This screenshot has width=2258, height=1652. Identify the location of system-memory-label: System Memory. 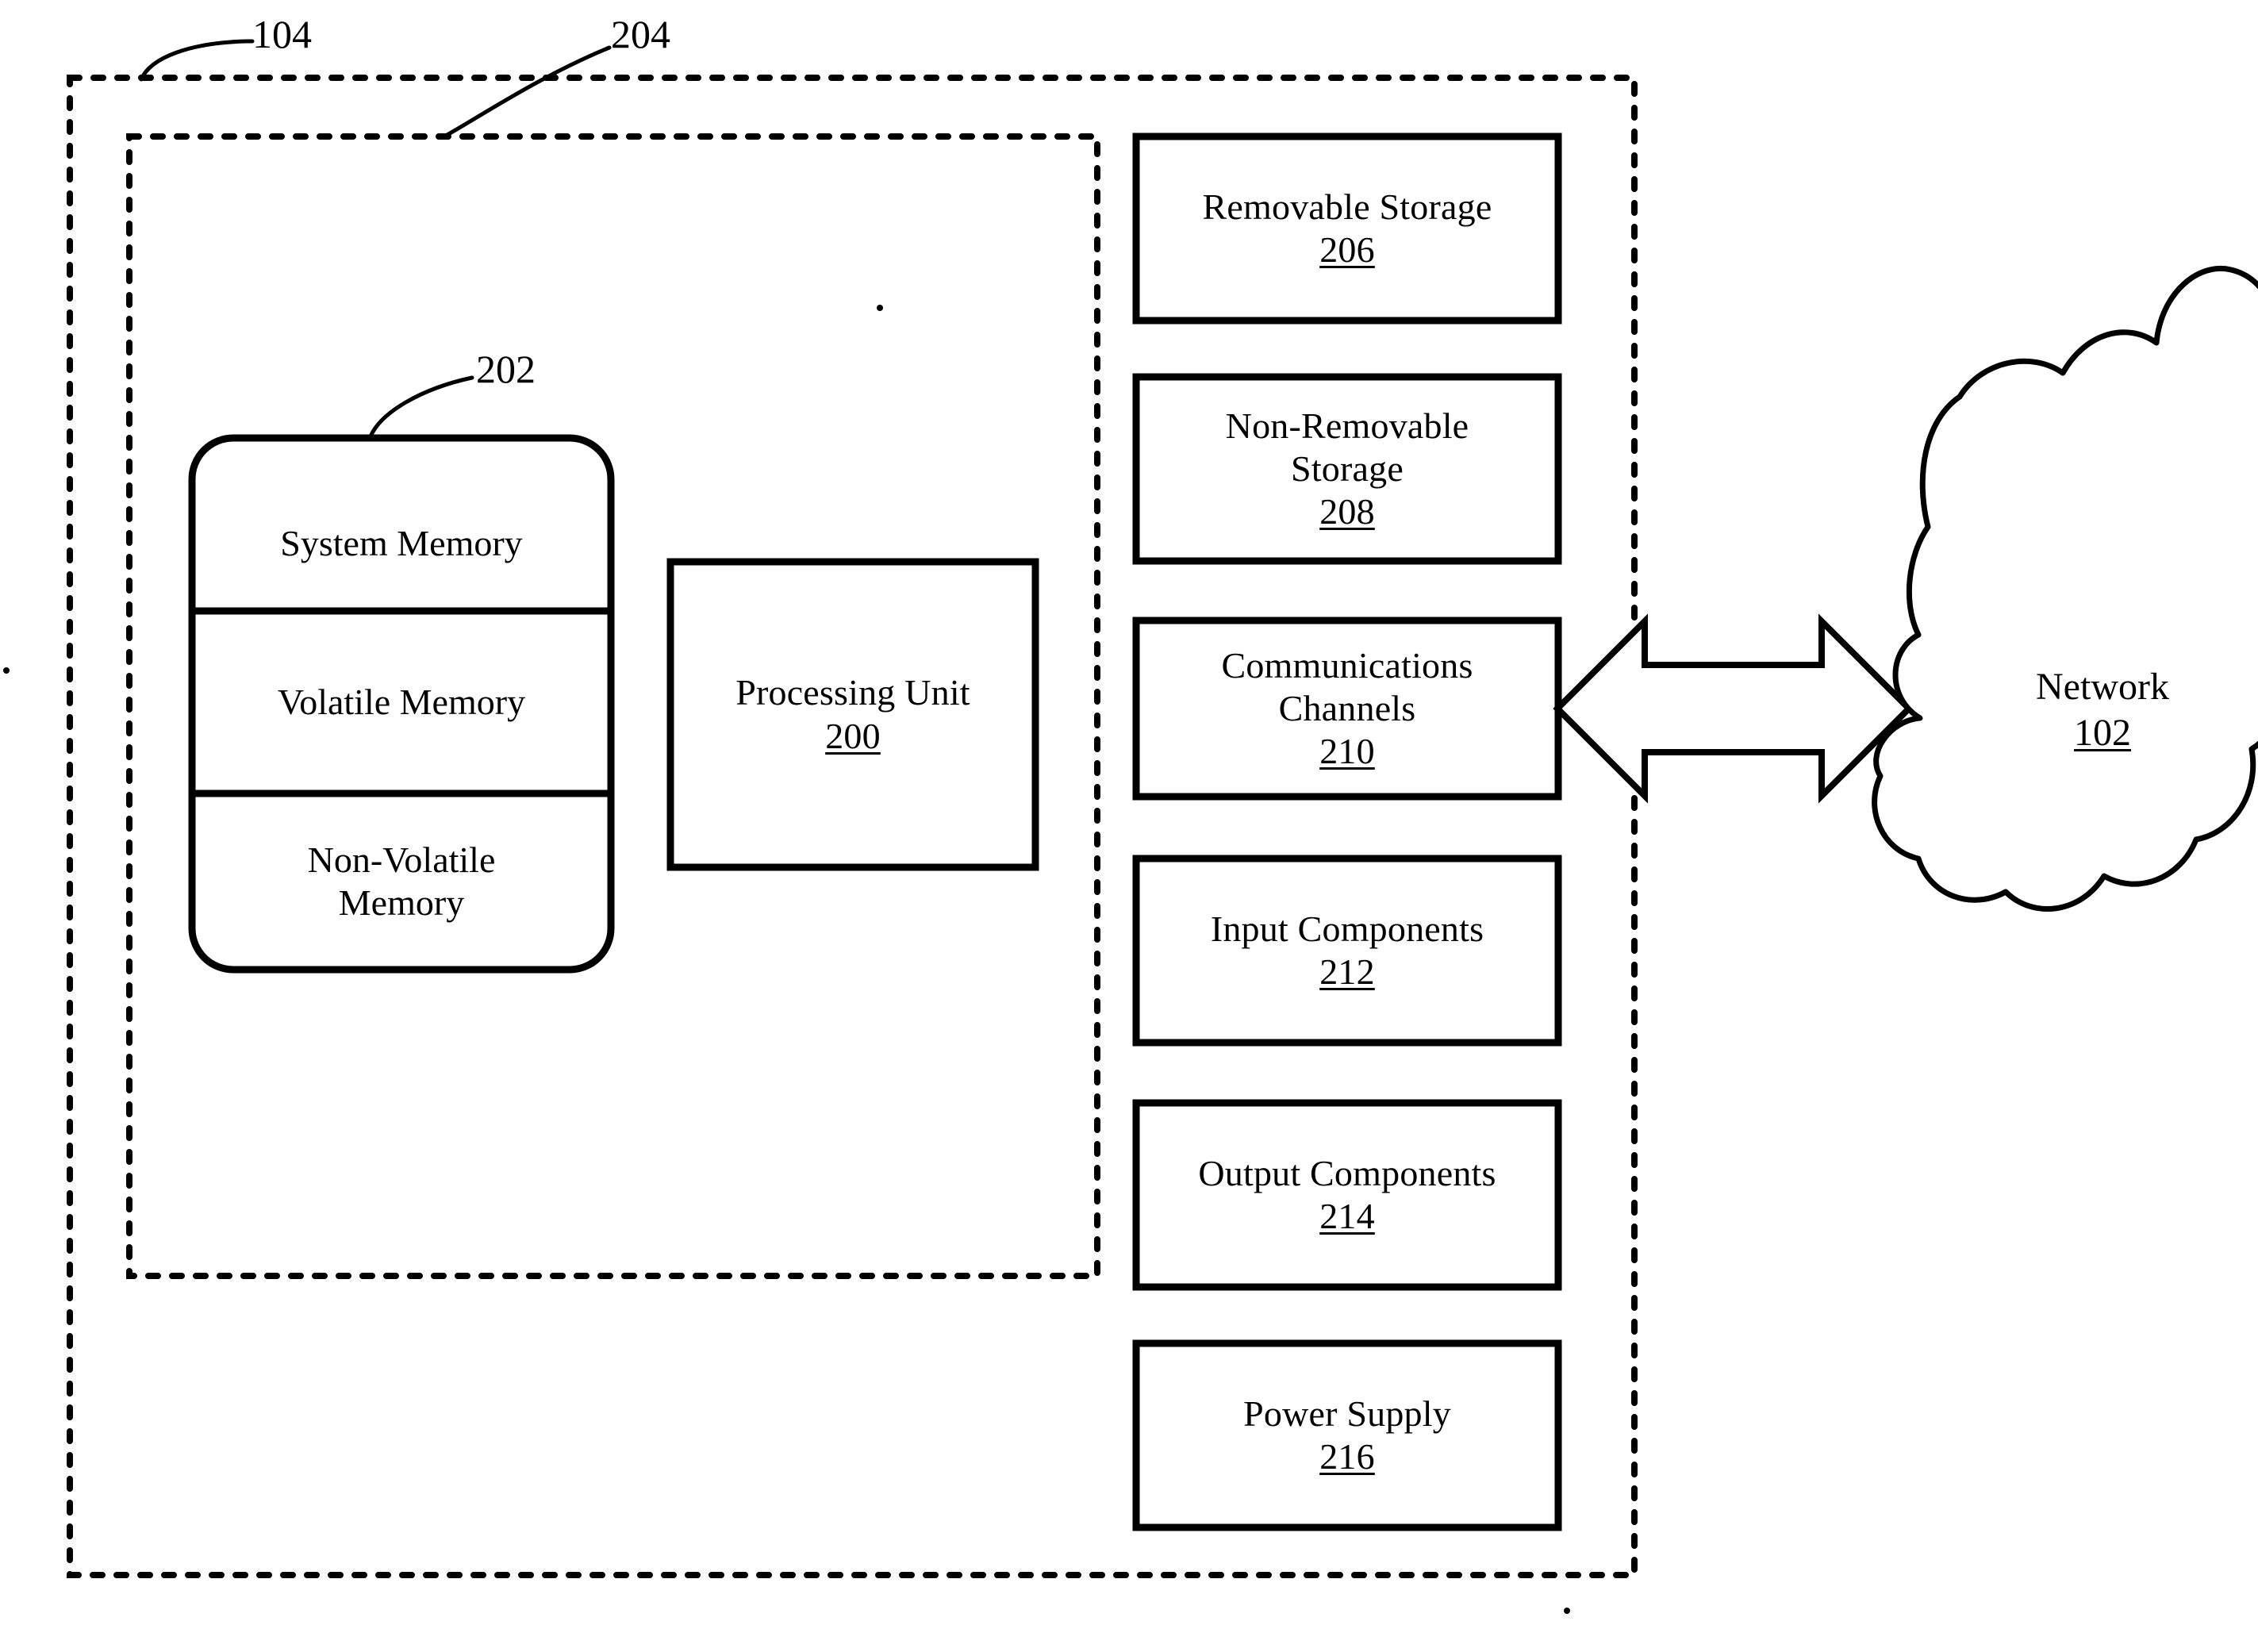
(401, 542).